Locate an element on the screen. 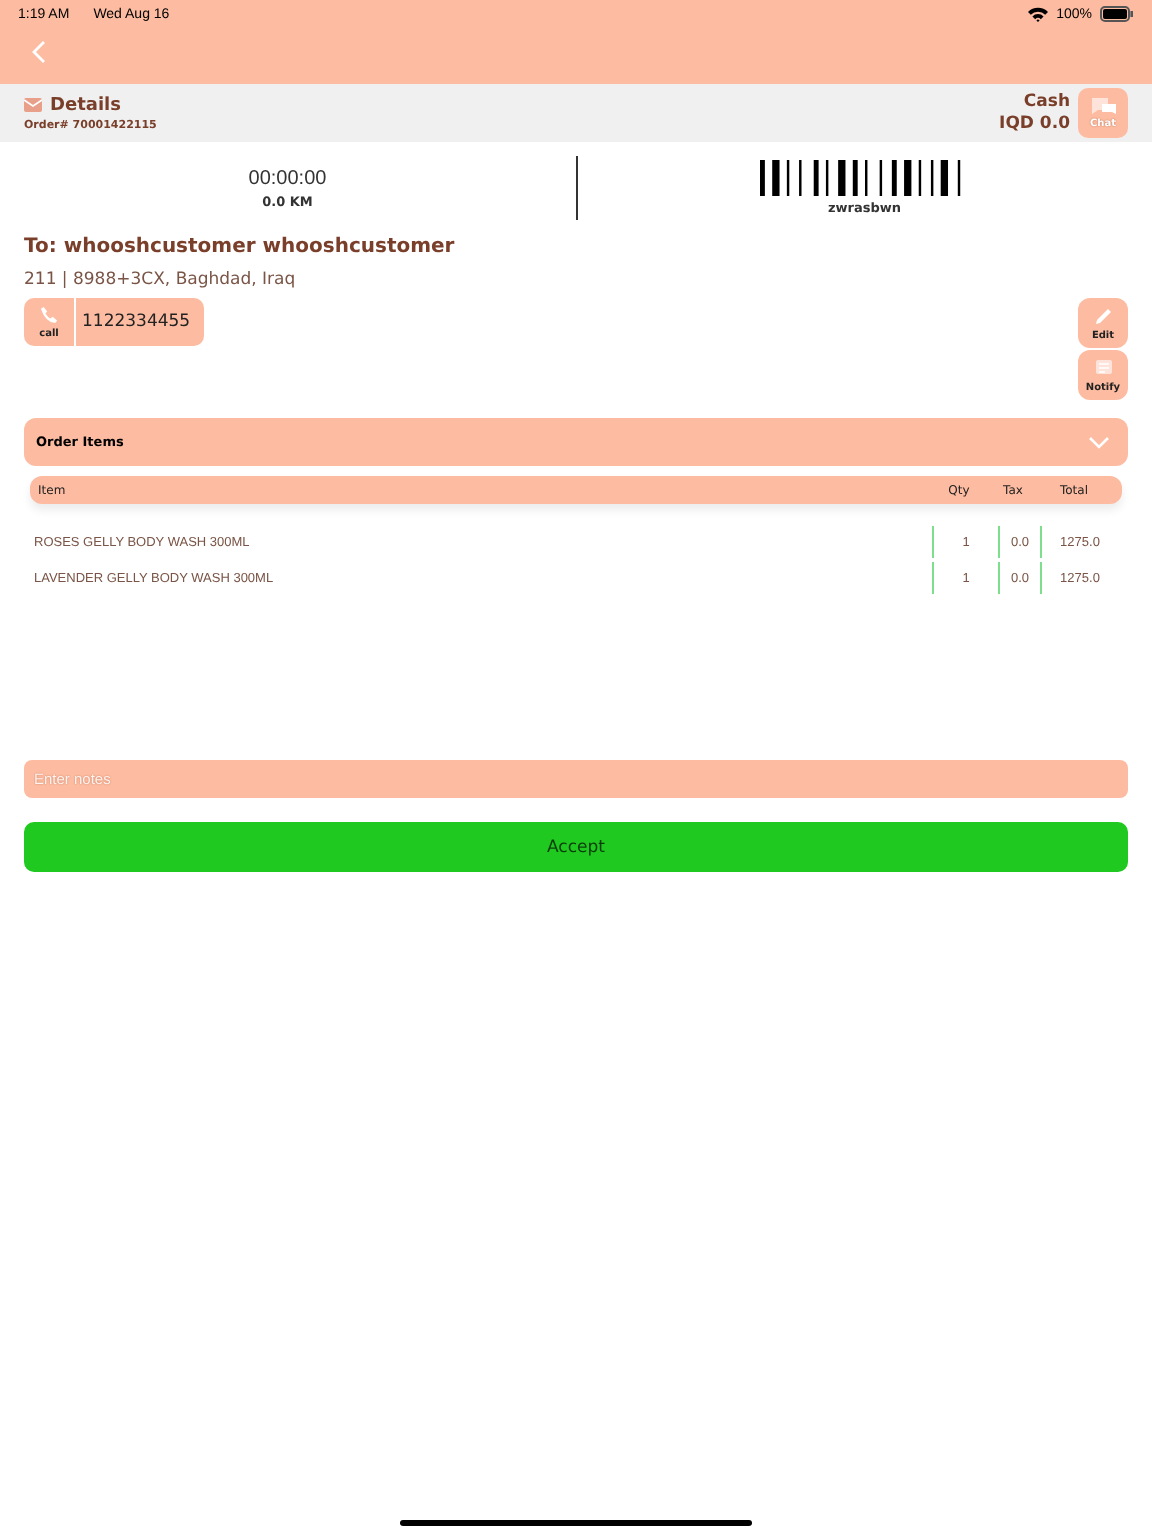  battery-icon is located at coordinates (1117, 14).